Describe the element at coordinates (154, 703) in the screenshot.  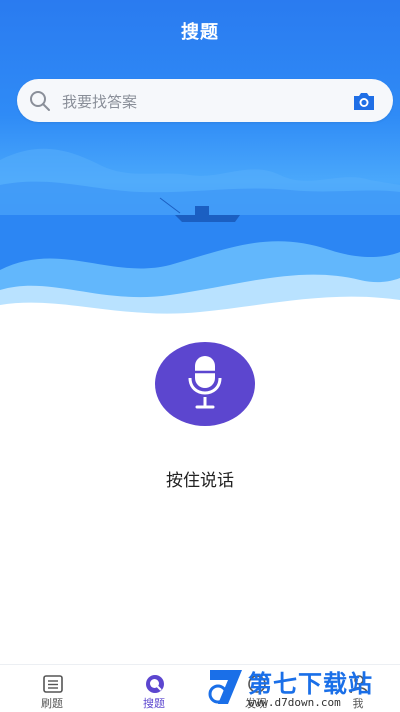
I see `tab-label: 搜题` at that location.